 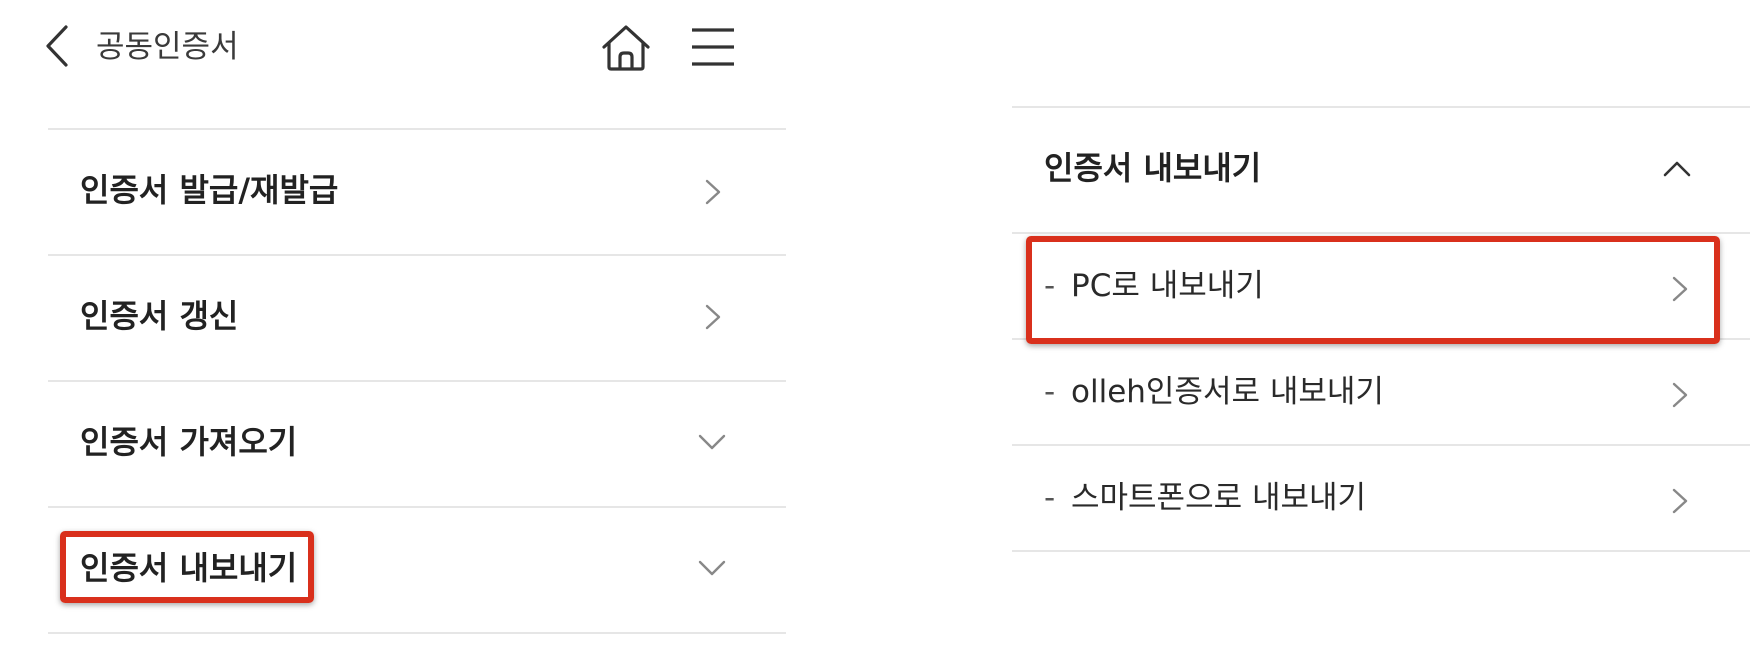 What do you see at coordinates (57, 46) in the screenshot?
I see `chevron-left-icon` at bounding box center [57, 46].